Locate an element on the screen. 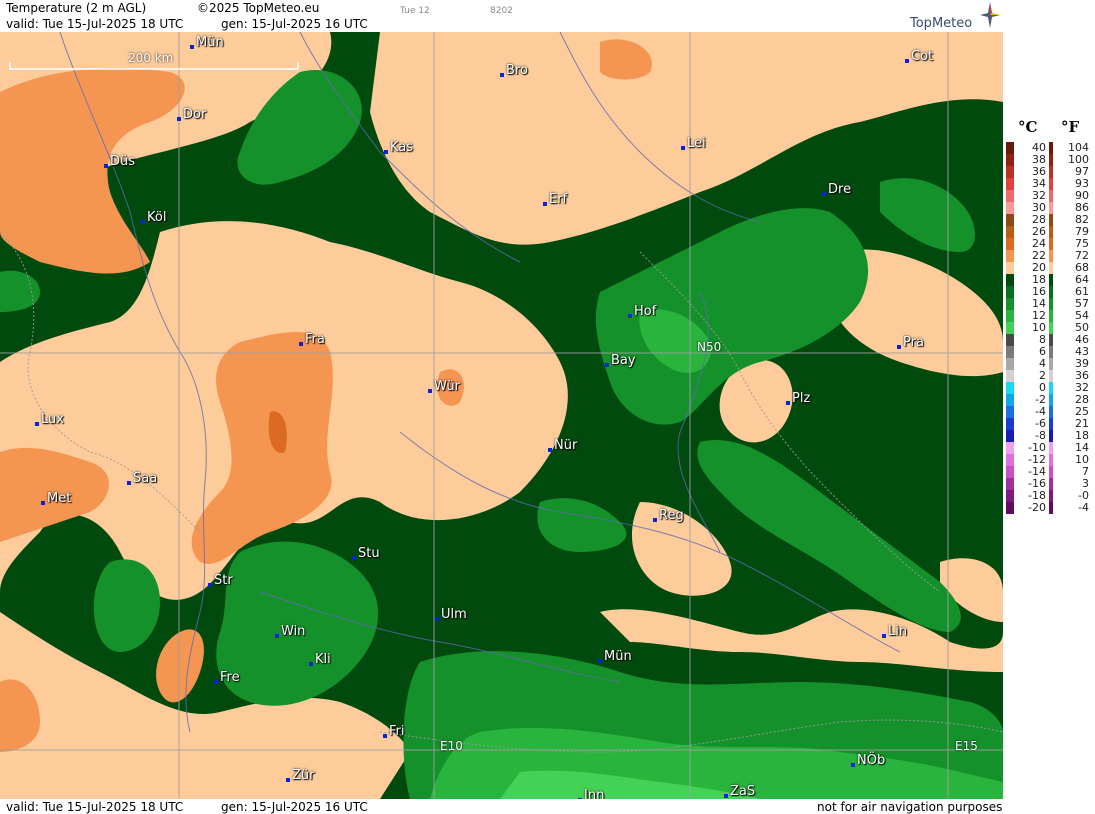 This screenshot has width=1095, height=814. city-name: Plz is located at coordinates (801, 398).